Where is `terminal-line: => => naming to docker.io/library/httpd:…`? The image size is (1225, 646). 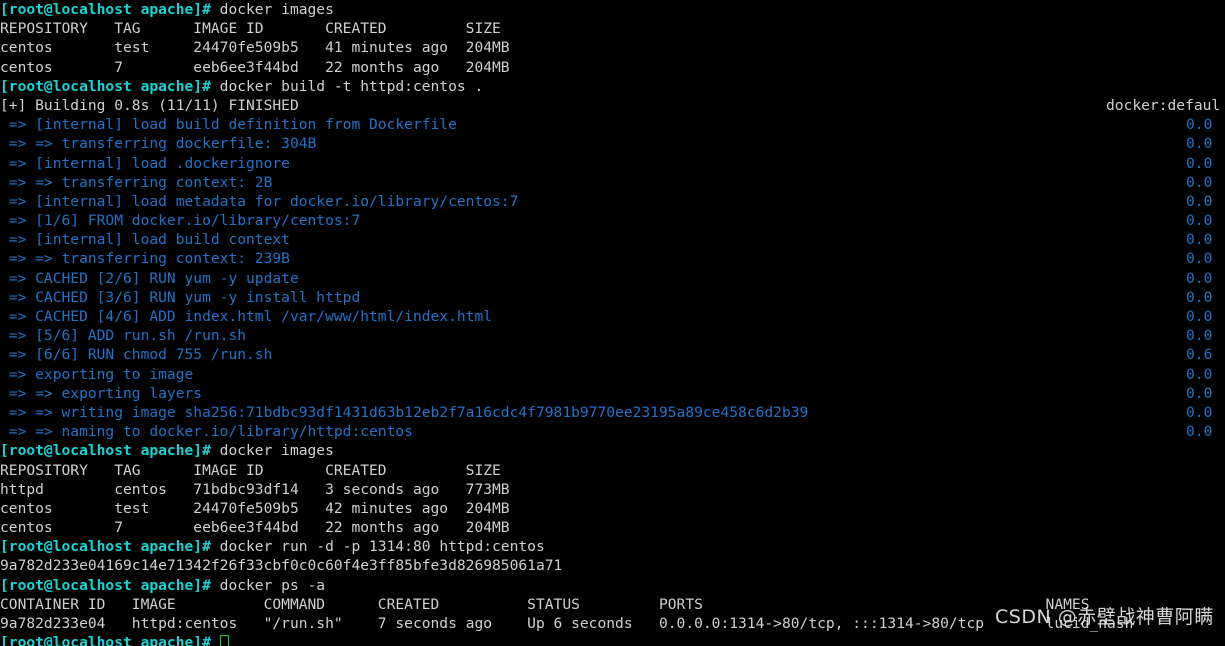 terminal-line: => => naming to docker.io/library/httpd:… is located at coordinates (612, 431).